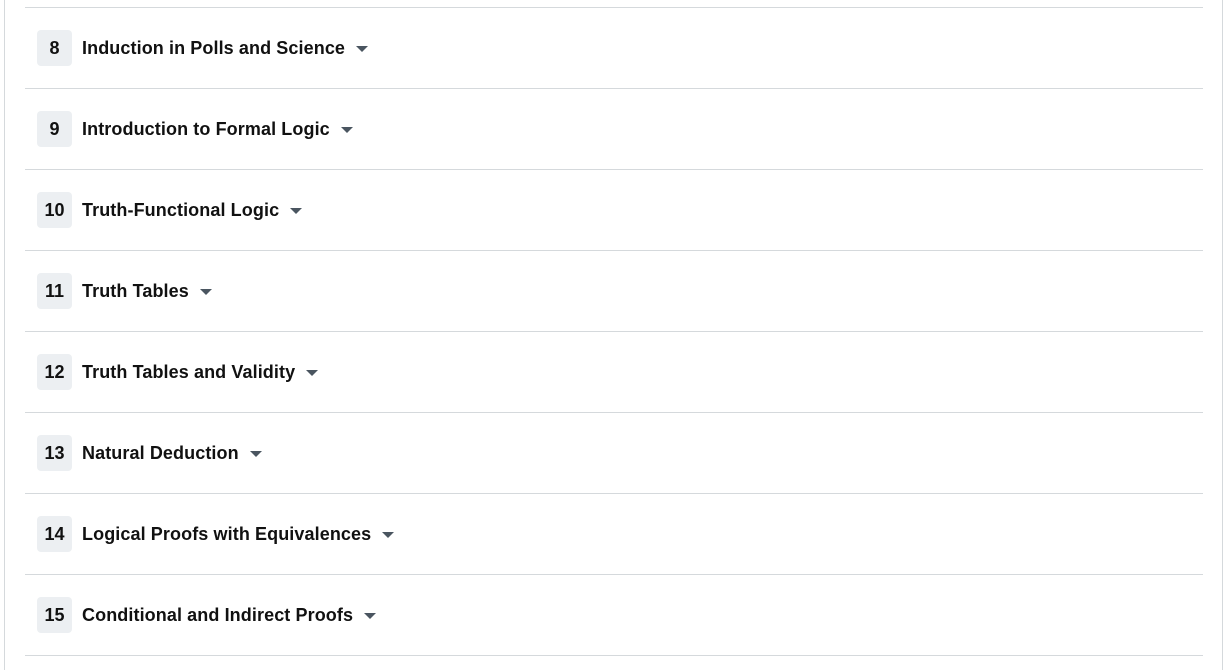 This screenshot has height=670, width=1229. I want to click on chapter-title: Truth Tables and Validity, so click(188, 372).